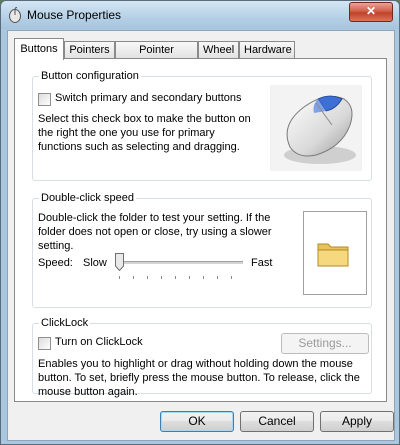 The width and height of the screenshot is (400, 445). Describe the element at coordinates (148, 98) in the screenshot. I see `switch-buttons-label: Switch primary and secondary buttons` at that location.